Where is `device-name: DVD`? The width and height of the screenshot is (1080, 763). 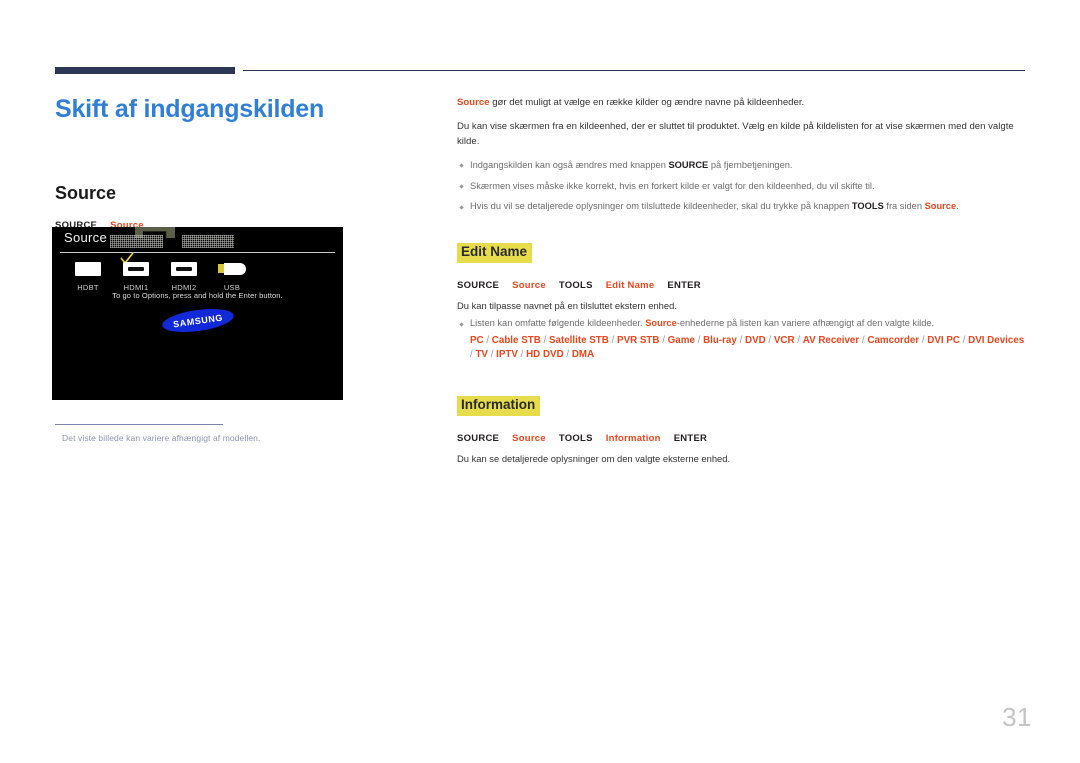 device-name: DVD is located at coordinates (755, 341).